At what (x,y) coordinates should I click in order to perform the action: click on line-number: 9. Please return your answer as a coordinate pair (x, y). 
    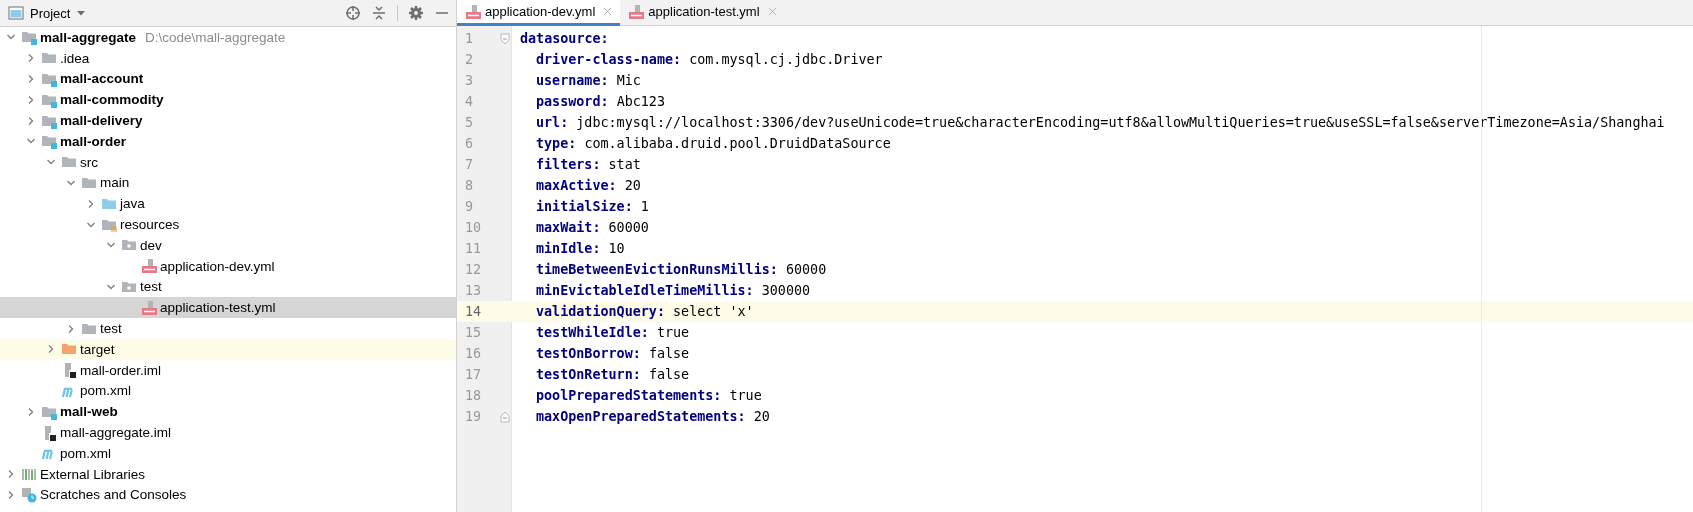
    Looking at the image, I should click on (469, 206).